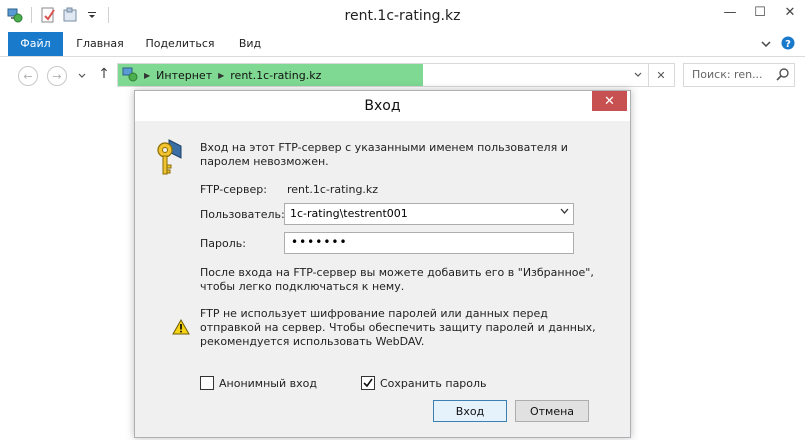 The width and height of the screenshot is (805, 440). I want to click on cancel-button: Отмена, so click(552, 411).